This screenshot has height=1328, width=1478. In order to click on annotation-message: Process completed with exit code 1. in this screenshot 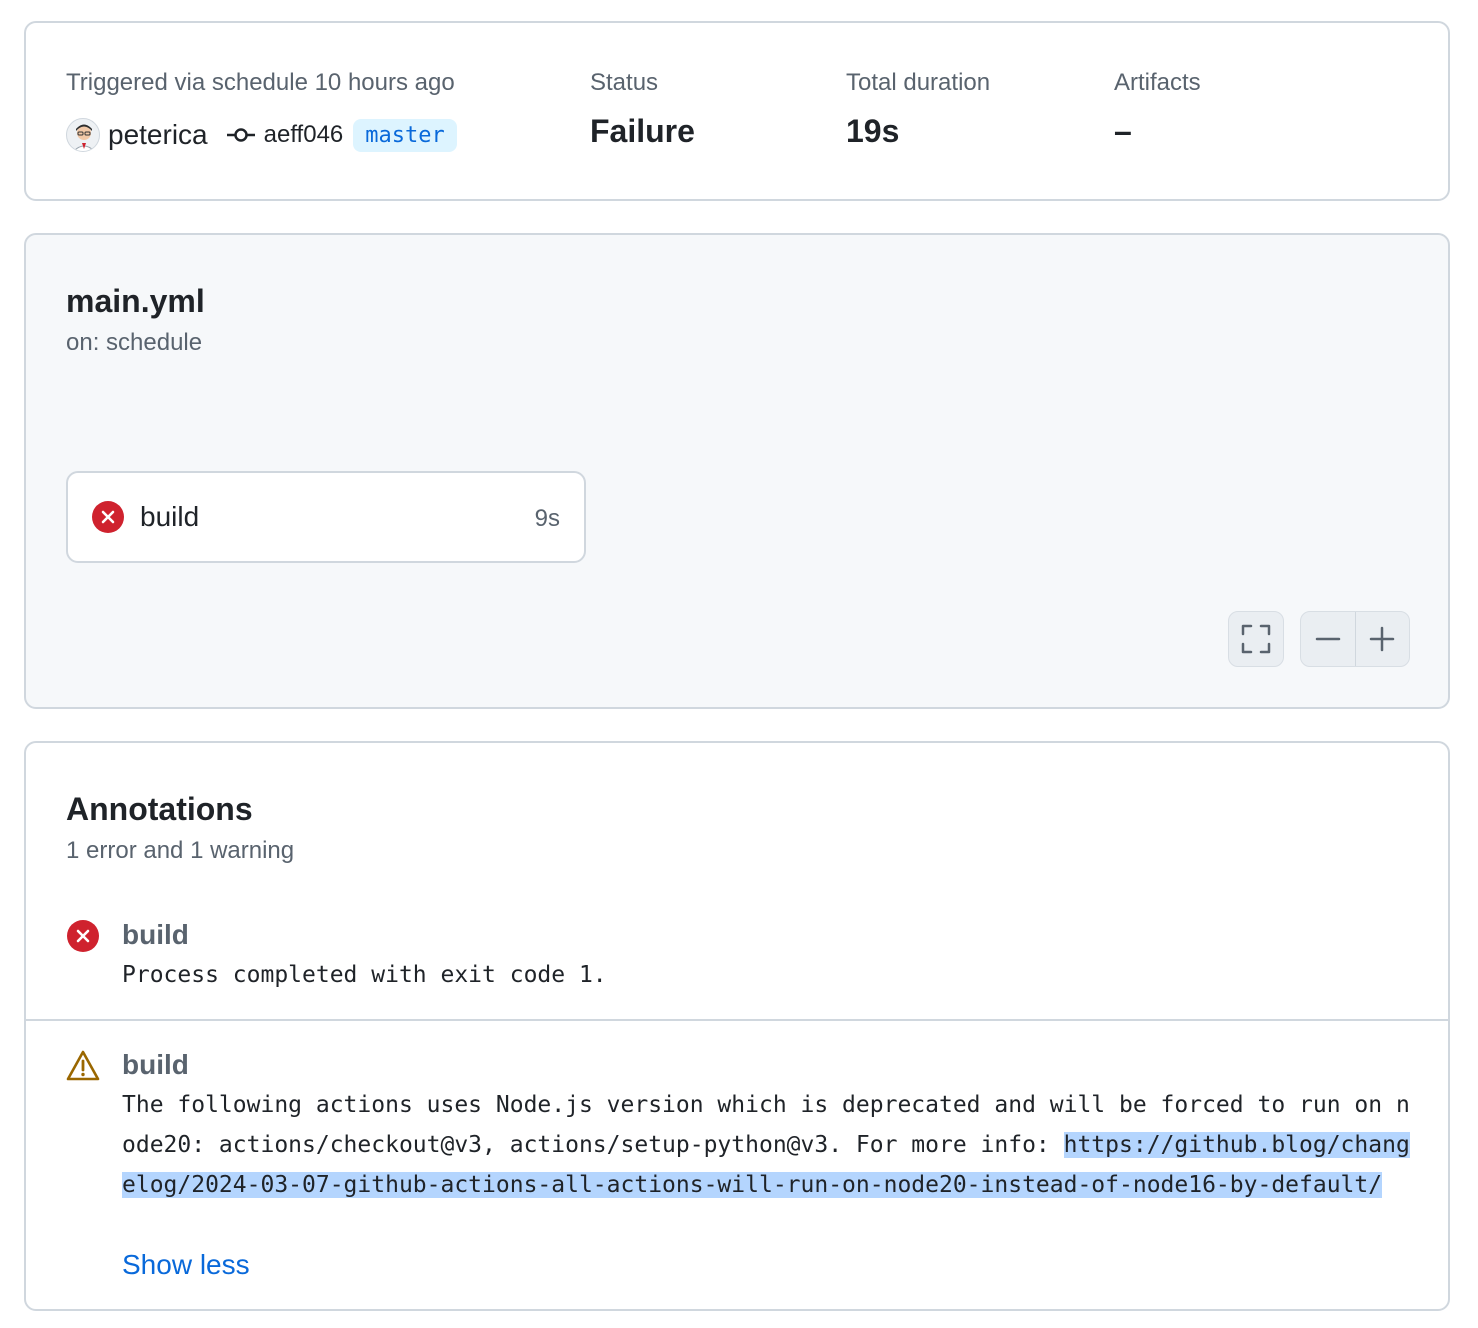, I will do `click(364, 975)`.